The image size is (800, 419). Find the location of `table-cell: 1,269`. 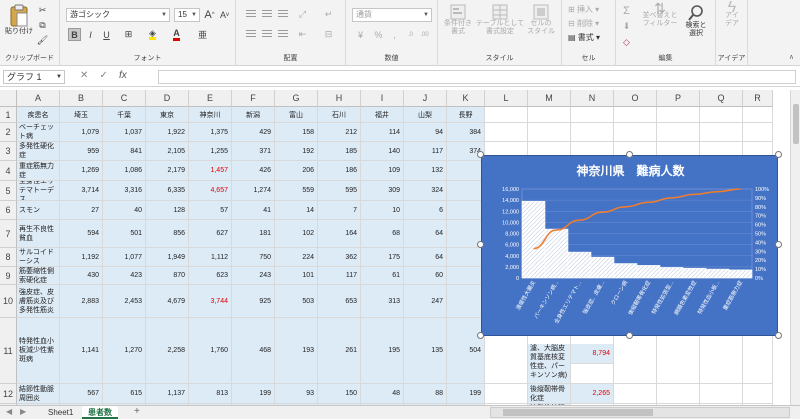

table-cell: 1,269 is located at coordinates (81, 171).